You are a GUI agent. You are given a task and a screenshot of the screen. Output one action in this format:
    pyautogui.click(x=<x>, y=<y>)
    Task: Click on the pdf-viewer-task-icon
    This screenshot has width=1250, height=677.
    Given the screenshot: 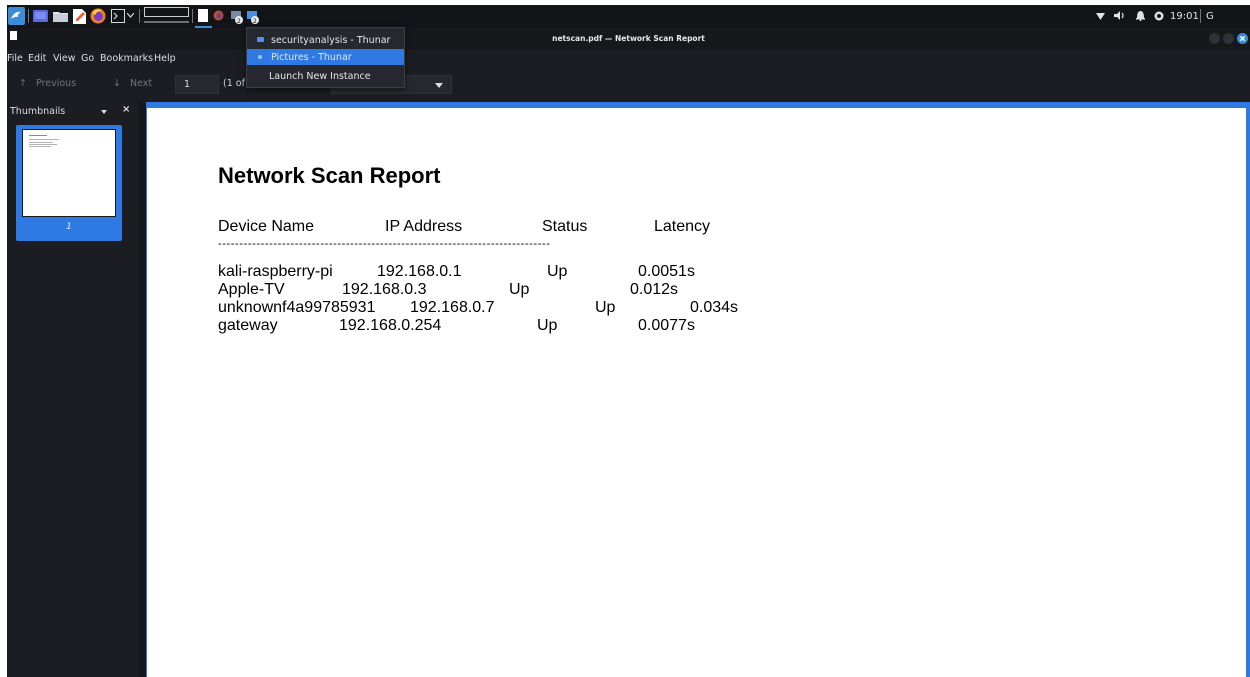 What is the action you would take?
    pyautogui.click(x=203, y=15)
    